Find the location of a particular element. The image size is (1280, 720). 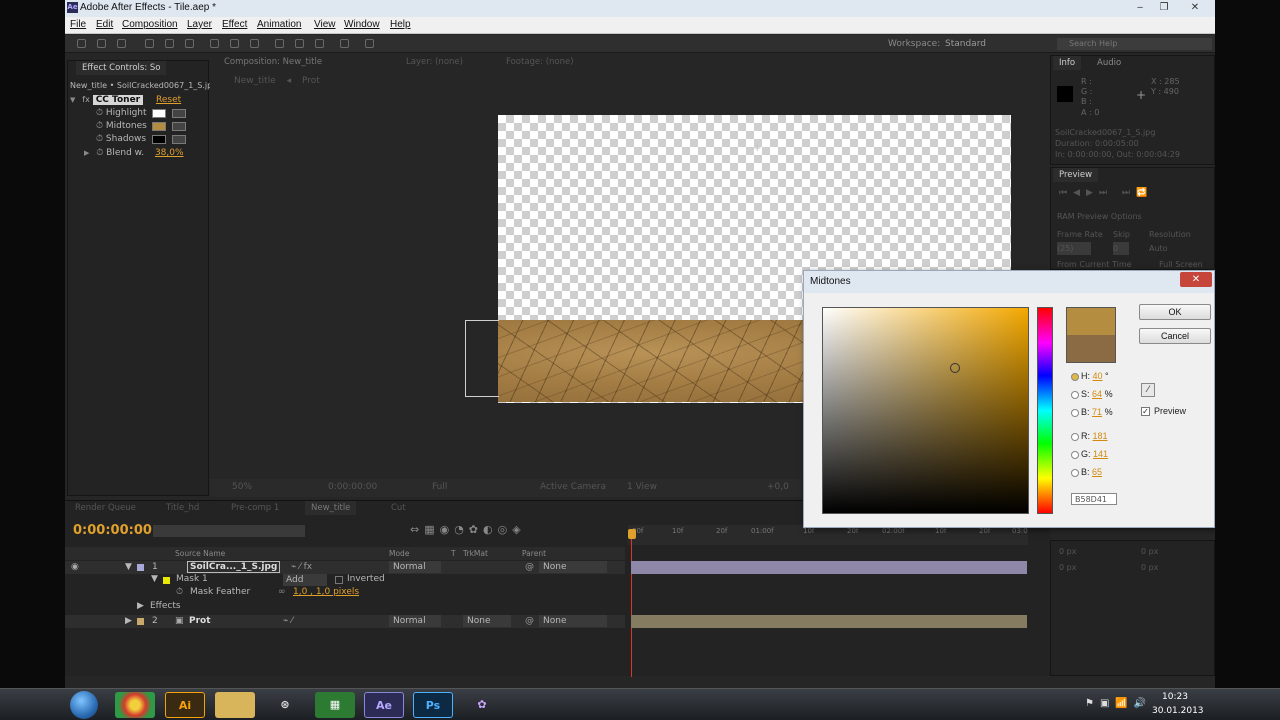

search-help-input: Search Help is located at coordinates (1134, 44).